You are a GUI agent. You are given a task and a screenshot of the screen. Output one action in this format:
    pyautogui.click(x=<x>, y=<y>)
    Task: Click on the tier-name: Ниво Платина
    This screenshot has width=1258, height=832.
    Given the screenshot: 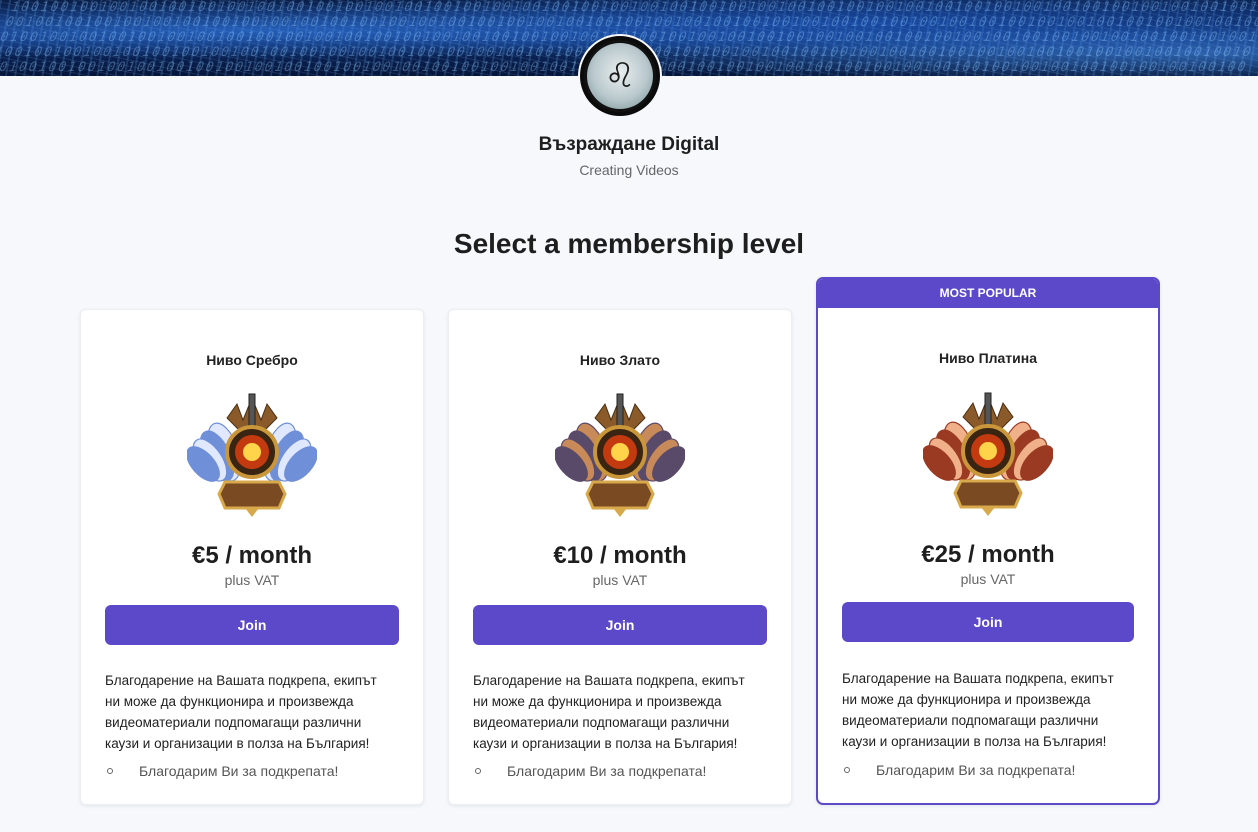 What is the action you would take?
    pyautogui.click(x=988, y=358)
    